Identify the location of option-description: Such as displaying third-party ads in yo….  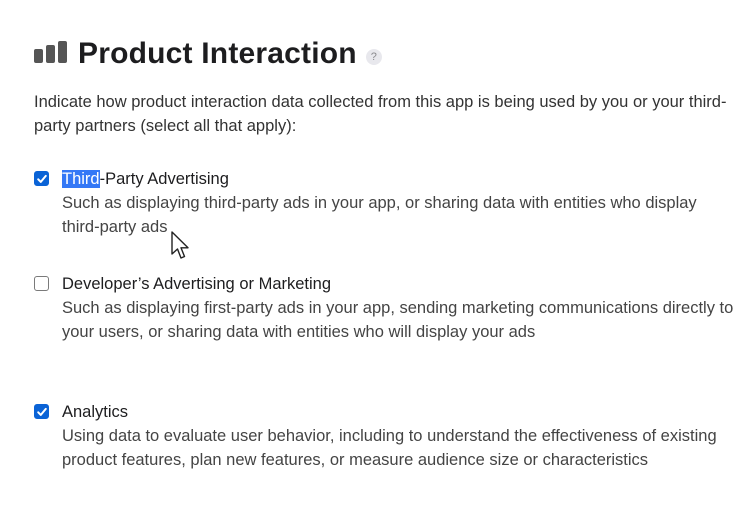
(379, 215).